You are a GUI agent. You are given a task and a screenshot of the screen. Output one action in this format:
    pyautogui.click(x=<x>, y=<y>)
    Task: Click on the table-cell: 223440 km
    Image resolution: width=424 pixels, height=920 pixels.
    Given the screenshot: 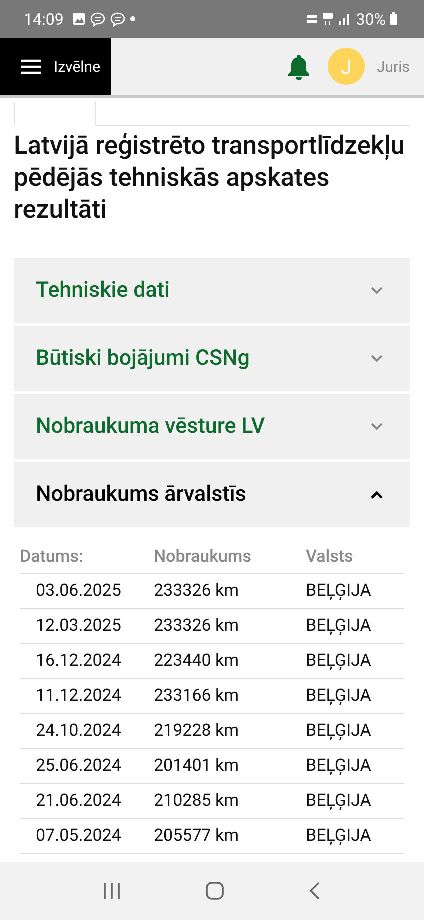 What is the action you would take?
    pyautogui.click(x=230, y=661)
    